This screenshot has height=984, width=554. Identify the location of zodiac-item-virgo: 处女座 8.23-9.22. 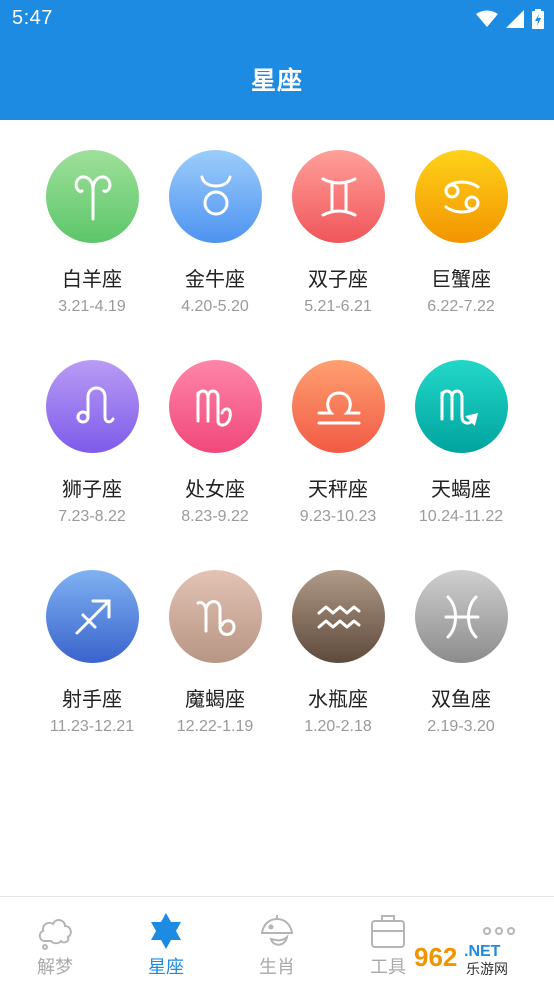
(215, 455).